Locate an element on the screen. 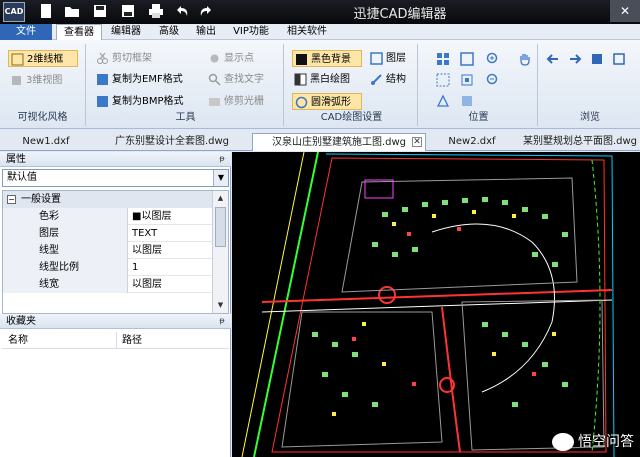 This screenshot has height=457, width=640. zoom-out-icon is located at coordinates (493, 80).